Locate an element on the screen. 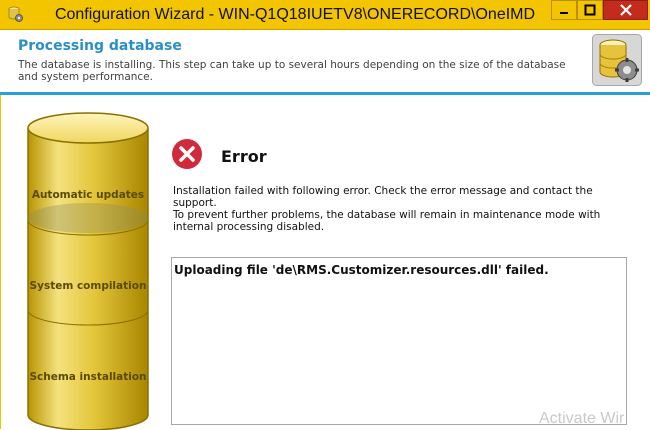 Image resolution: width=650 pixels, height=430 pixels. maximize-icon is located at coordinates (590, 10).